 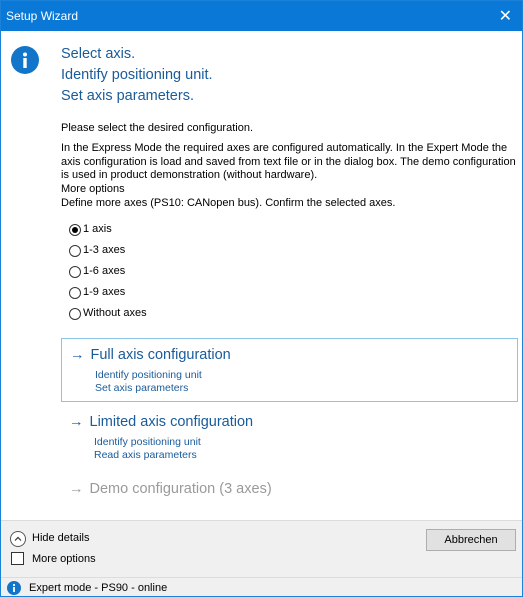 What do you see at coordinates (98, 588) in the screenshot?
I see `status-text: Expert mode - PS90 - online` at bounding box center [98, 588].